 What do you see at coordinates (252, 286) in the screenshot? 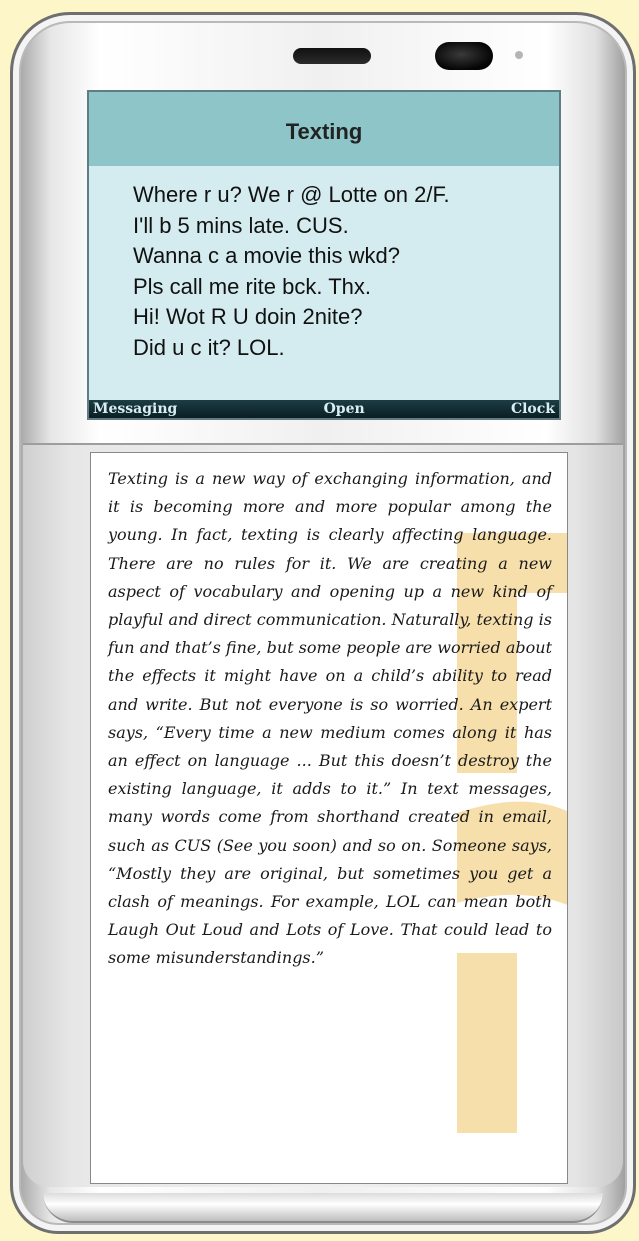
I see `message-item: Pls call me rite bck. Thx.` at bounding box center [252, 286].